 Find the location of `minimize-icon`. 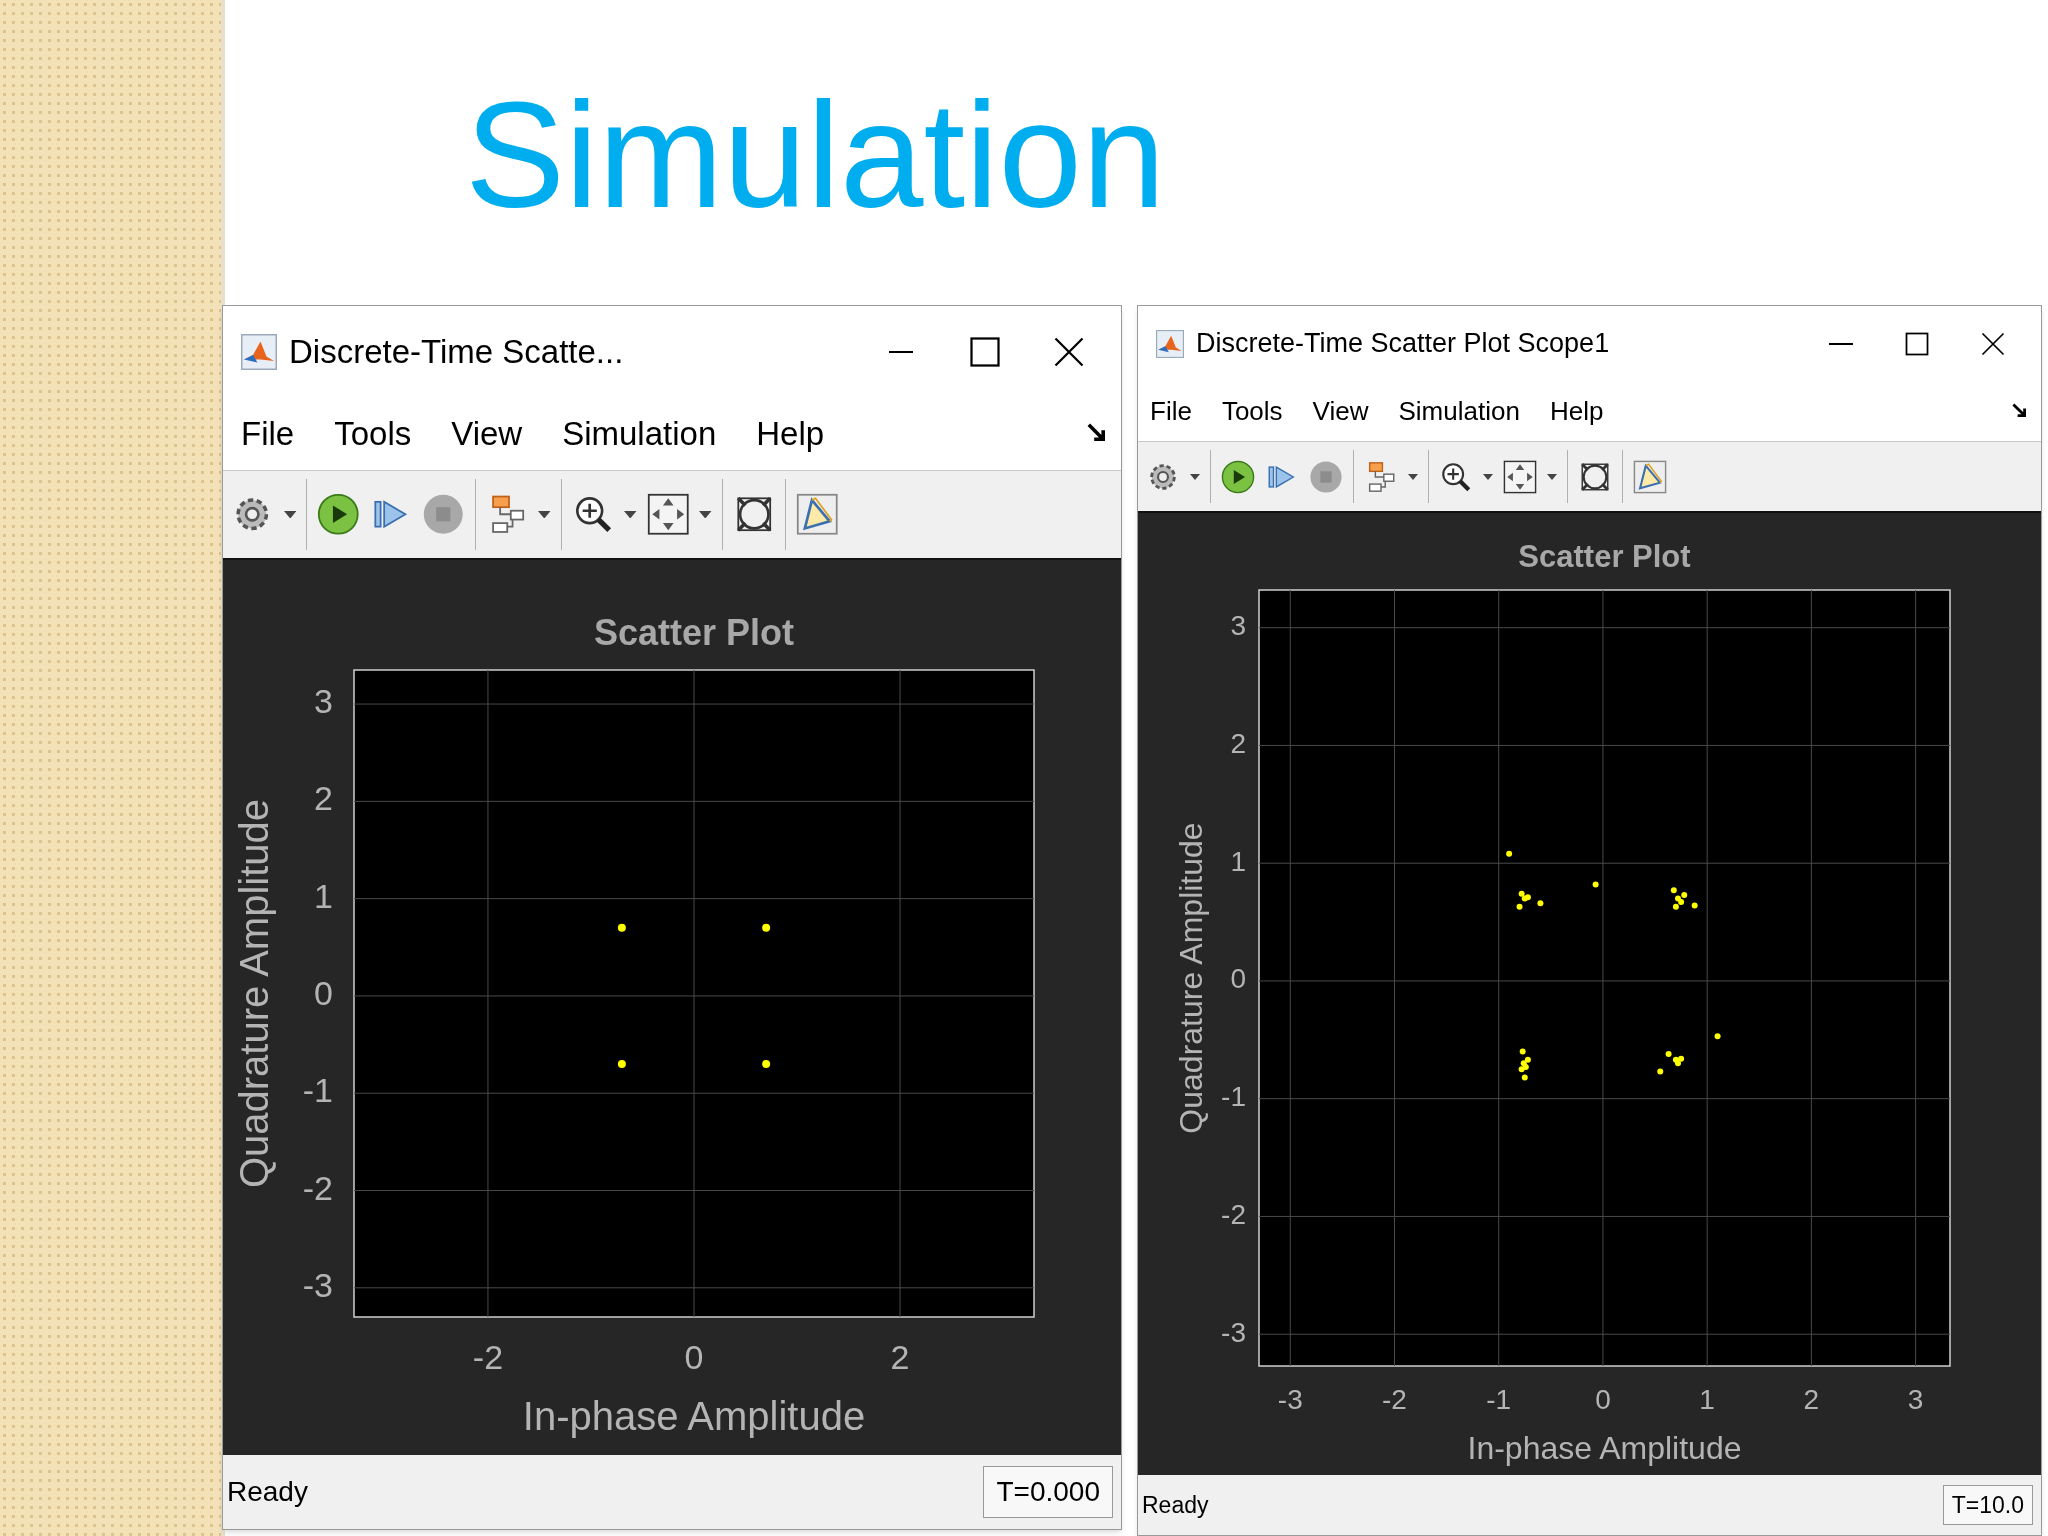

minimize-icon is located at coordinates (1841, 343).